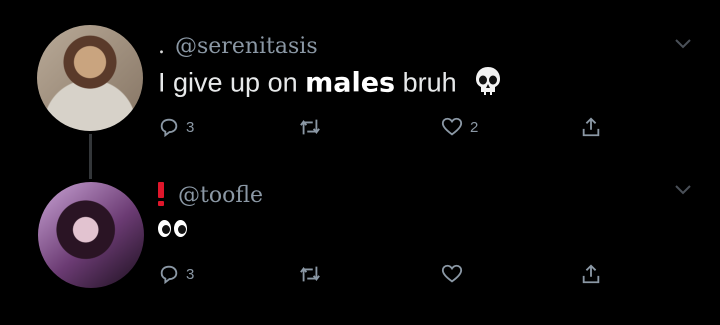  I want to click on skull-icon, so click(488, 84).